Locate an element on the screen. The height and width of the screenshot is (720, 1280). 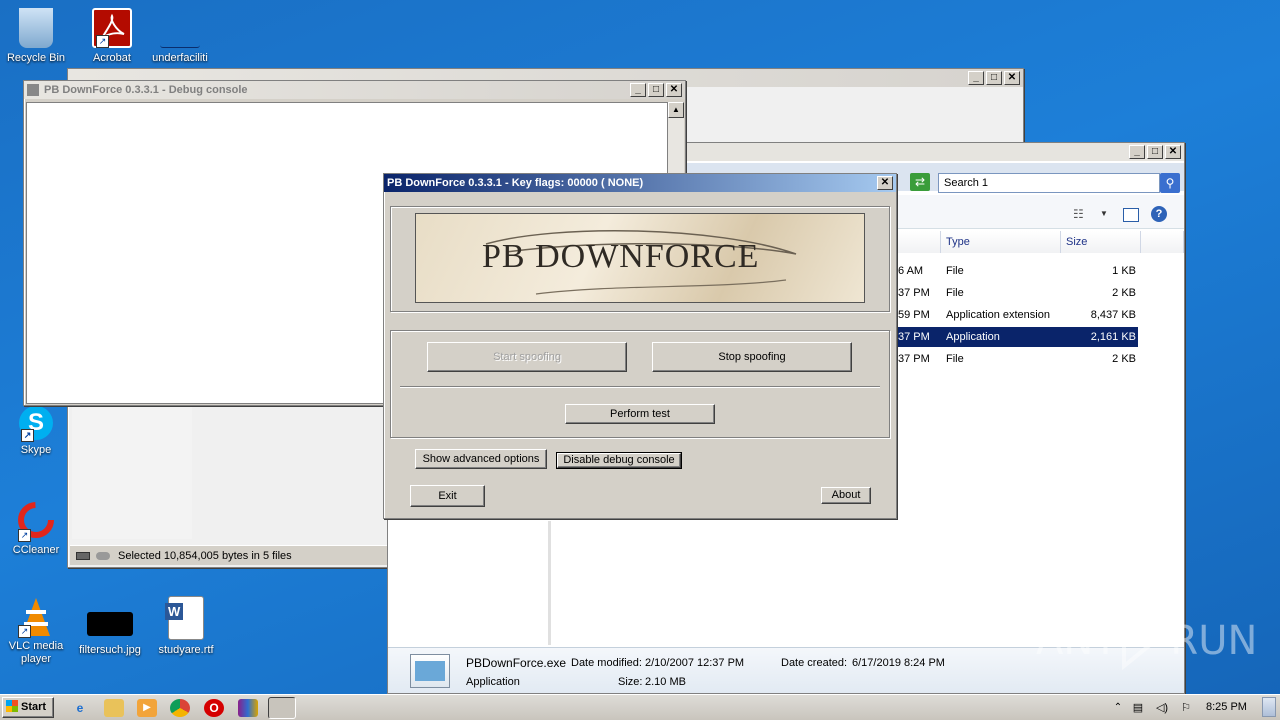
internet-explorer-icon: e is located at coordinates (80, 708).